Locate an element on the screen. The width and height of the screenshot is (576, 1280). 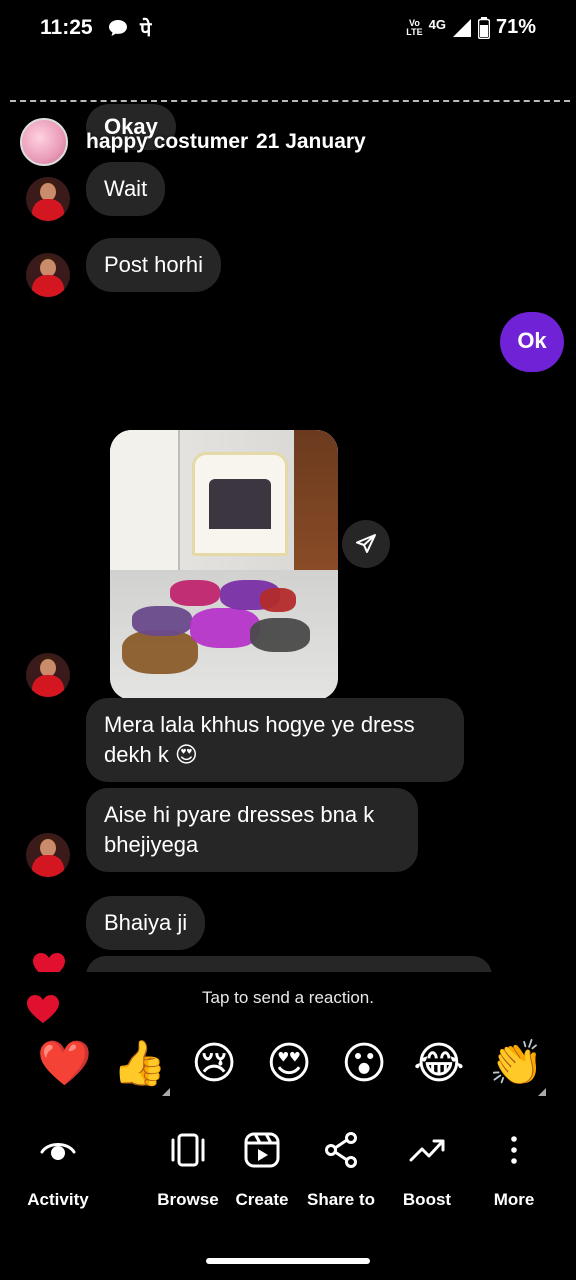
home-indicator is located at coordinates (288, 1261).